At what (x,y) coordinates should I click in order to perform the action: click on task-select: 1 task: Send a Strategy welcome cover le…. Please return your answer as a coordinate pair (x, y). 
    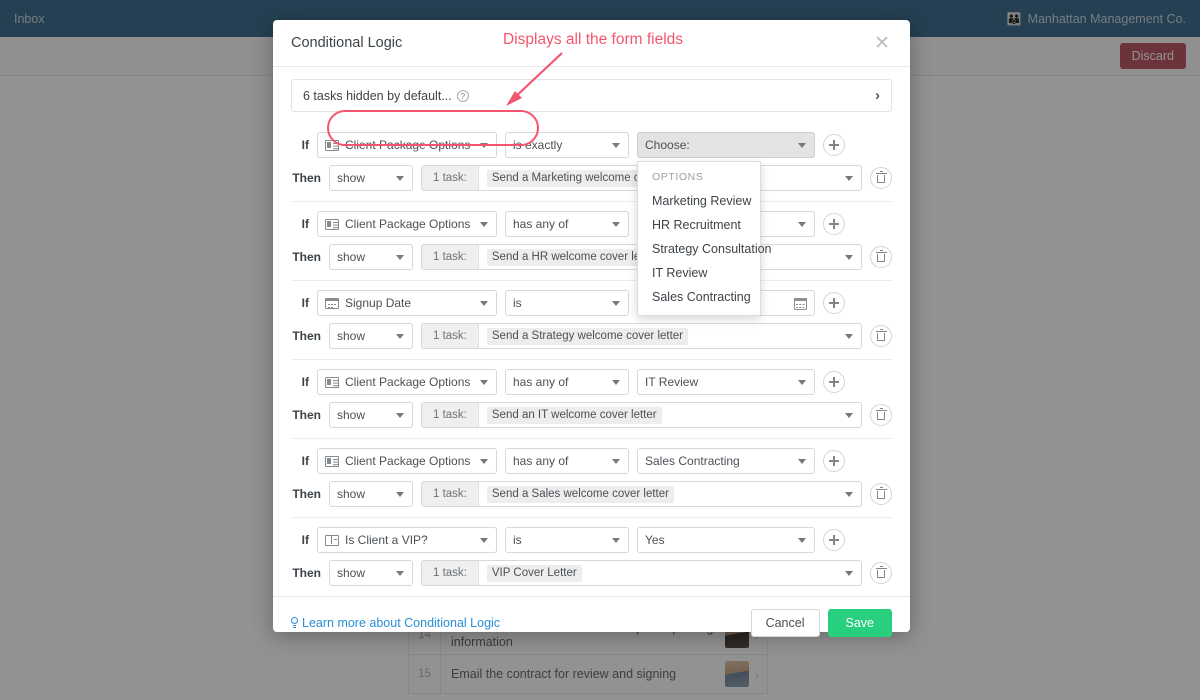
    Looking at the image, I should click on (641, 336).